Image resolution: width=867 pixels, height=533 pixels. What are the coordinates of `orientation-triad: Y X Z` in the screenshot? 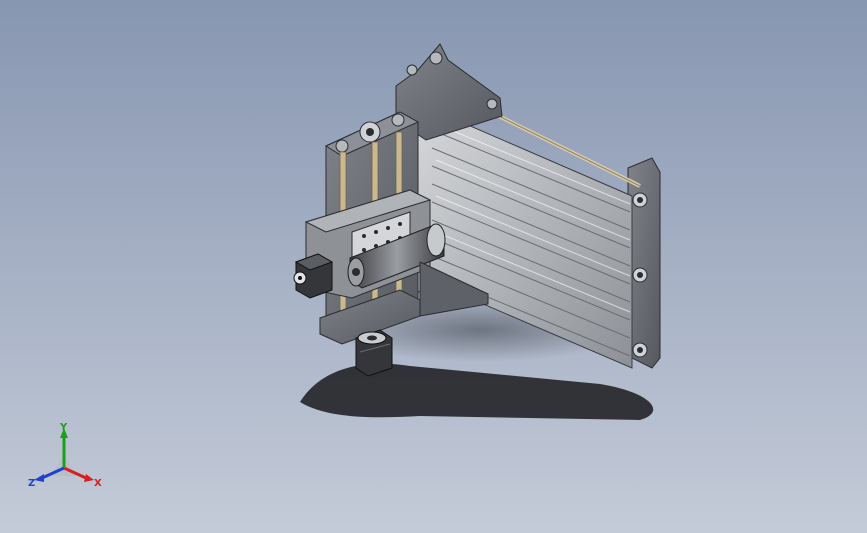 It's located at (65, 458).